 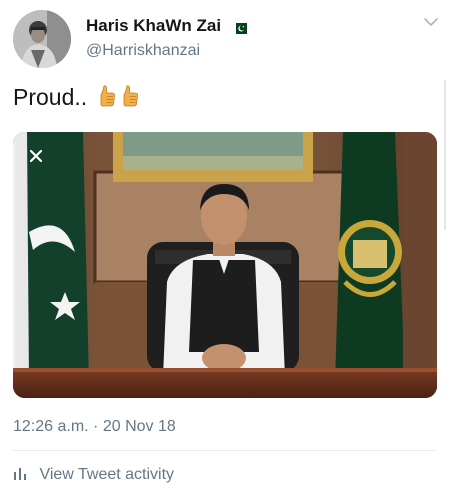 What do you see at coordinates (445, 155) in the screenshot?
I see `scroll-edge` at bounding box center [445, 155].